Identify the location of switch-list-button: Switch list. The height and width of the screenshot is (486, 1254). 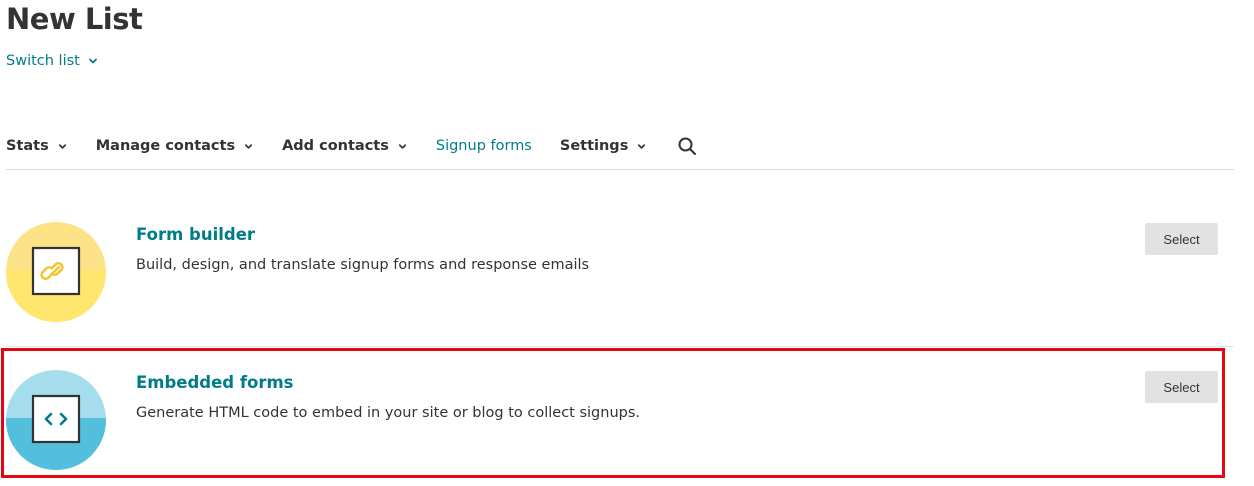
(52, 61).